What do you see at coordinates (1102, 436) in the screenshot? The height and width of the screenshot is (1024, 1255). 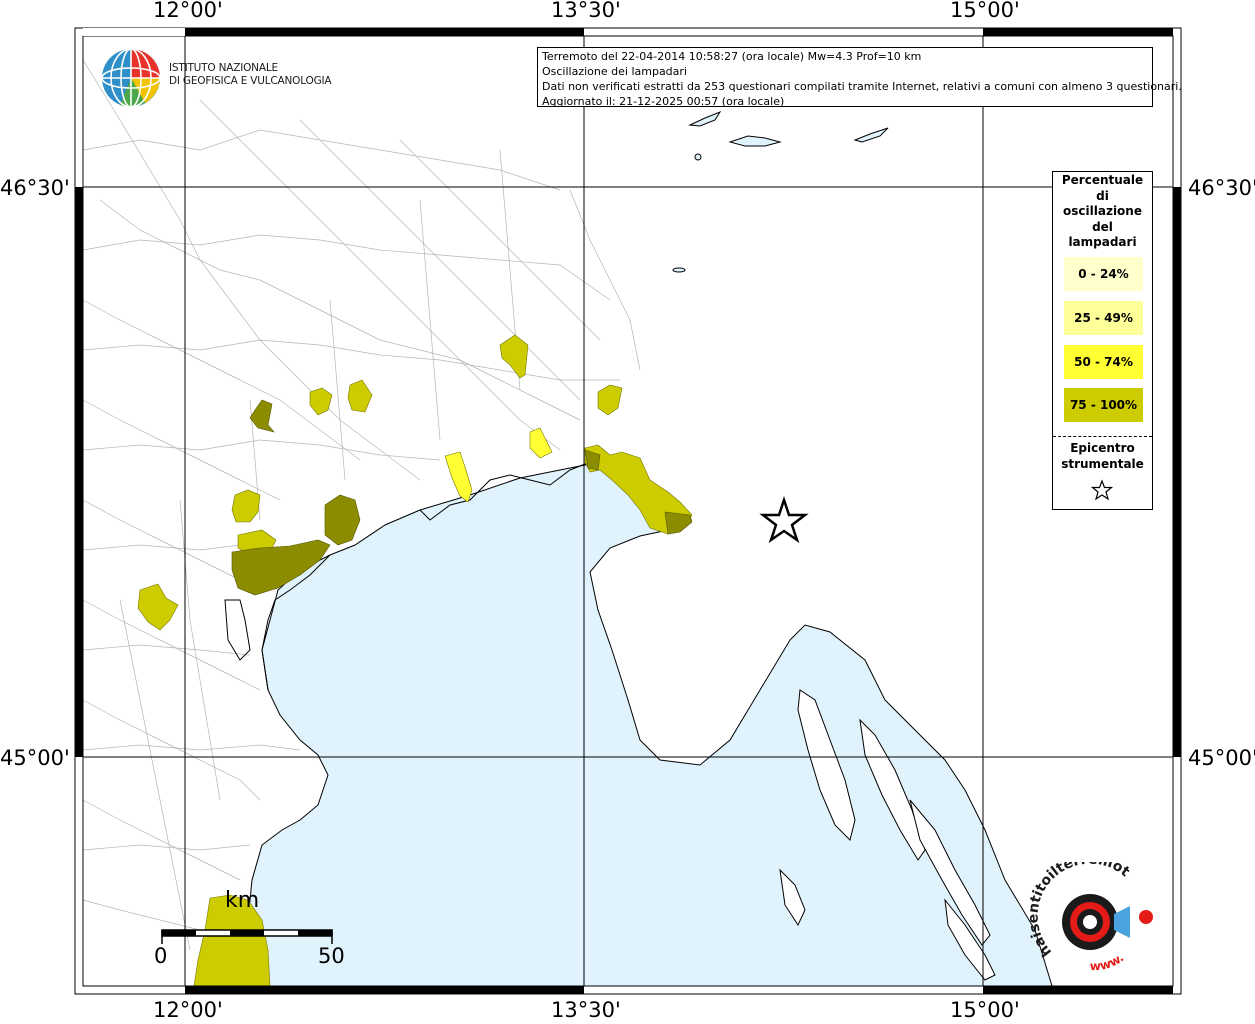 I see `legend-divider` at bounding box center [1102, 436].